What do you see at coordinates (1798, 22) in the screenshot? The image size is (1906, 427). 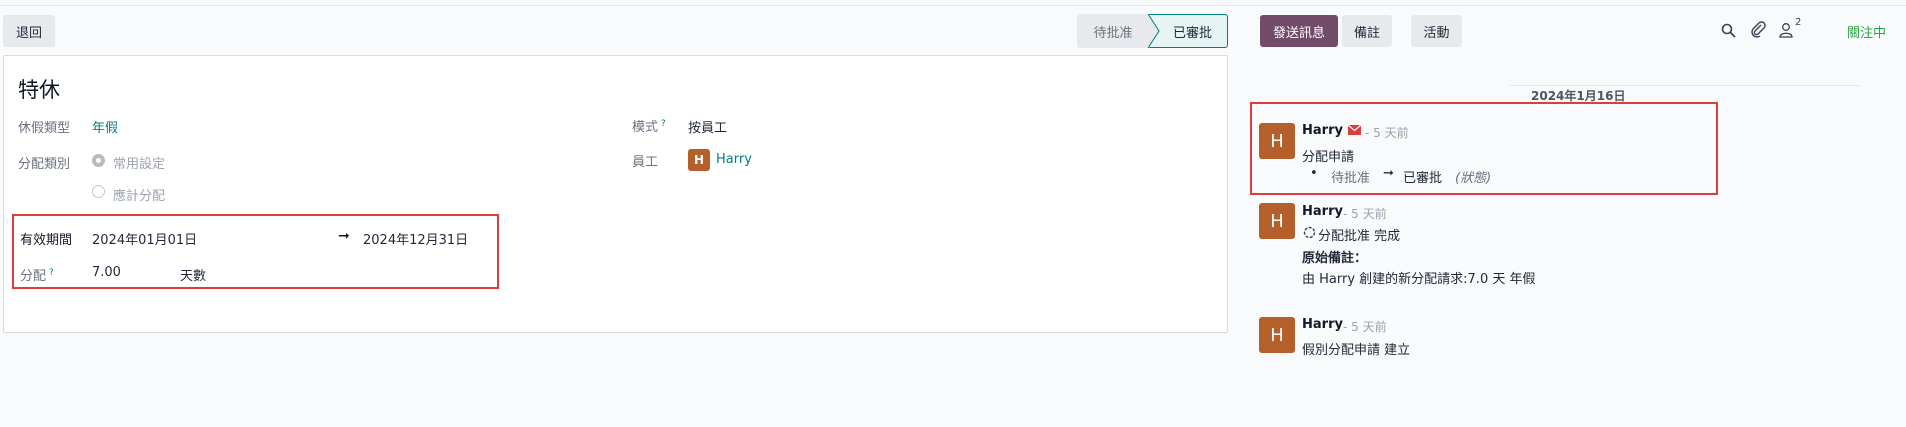 I see `followers-count: 2` at bounding box center [1798, 22].